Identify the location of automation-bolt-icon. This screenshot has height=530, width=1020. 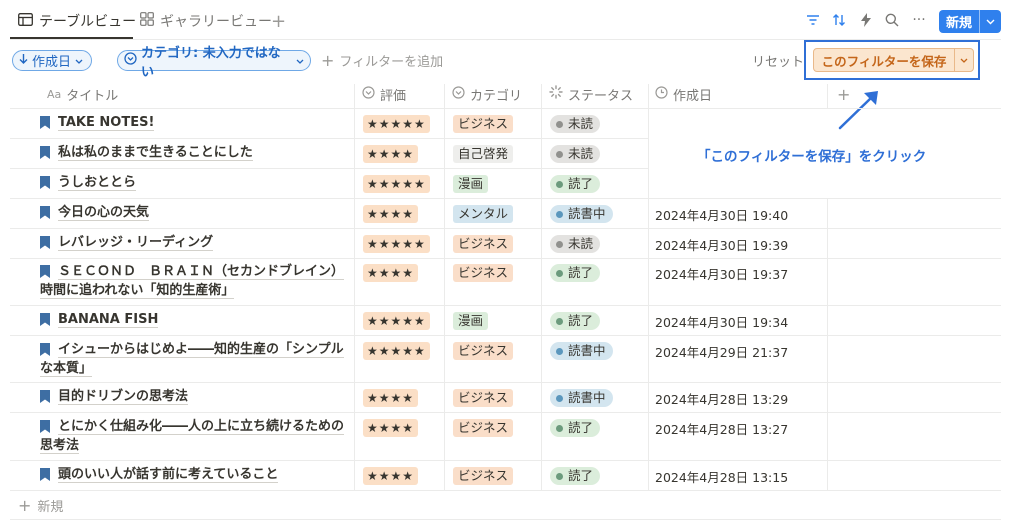
(866, 20).